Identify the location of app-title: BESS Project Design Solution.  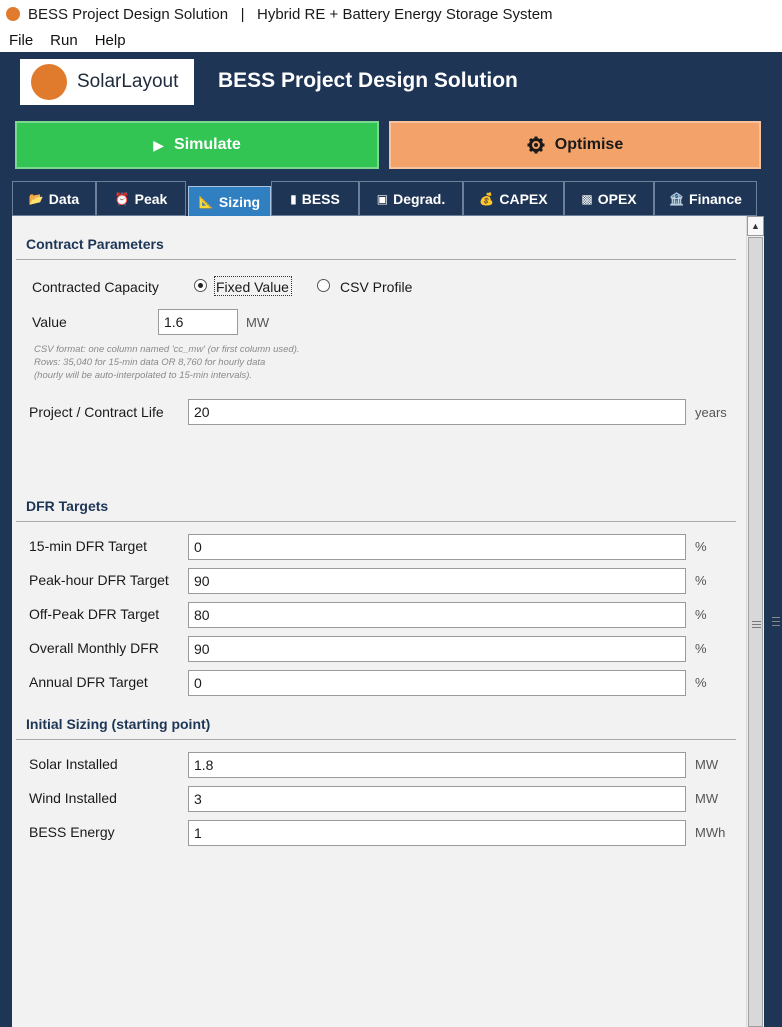
(368, 80).